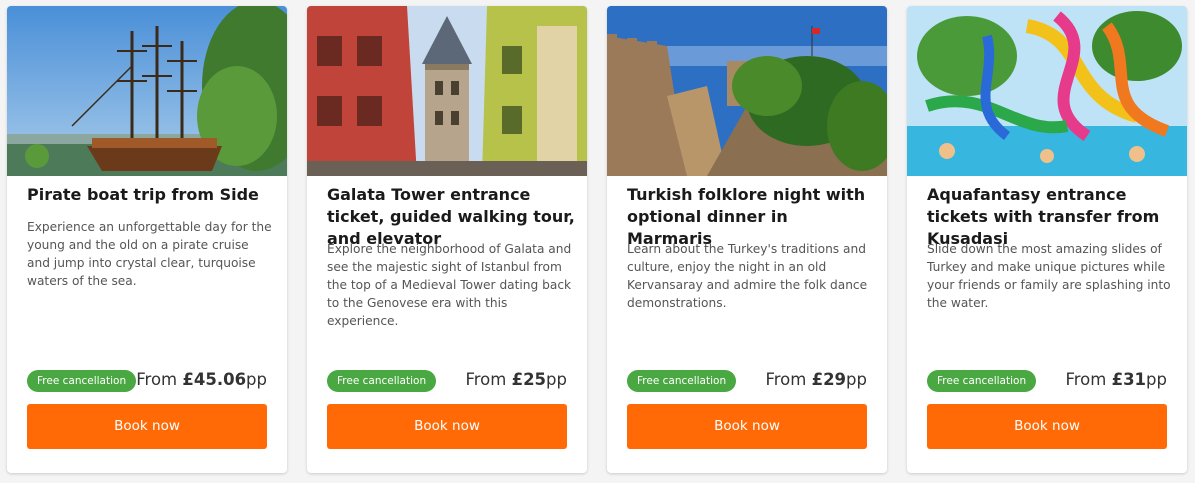  Describe the element at coordinates (151, 195) in the screenshot. I see `activity-title: Pirate boat trip from Side` at that location.